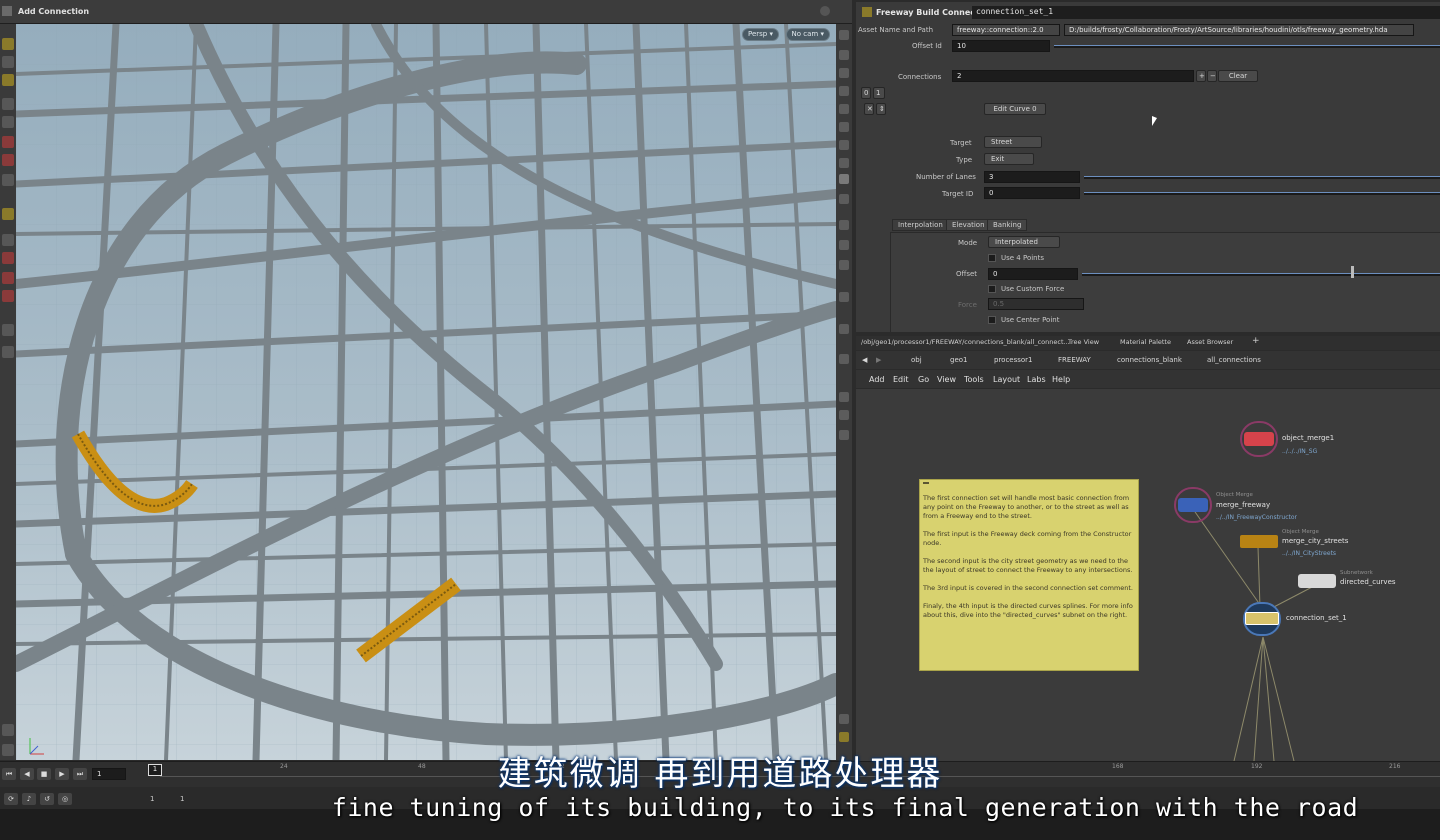  What do you see at coordinates (8, 160) in the screenshot?
I see `magnet-icon` at bounding box center [8, 160].